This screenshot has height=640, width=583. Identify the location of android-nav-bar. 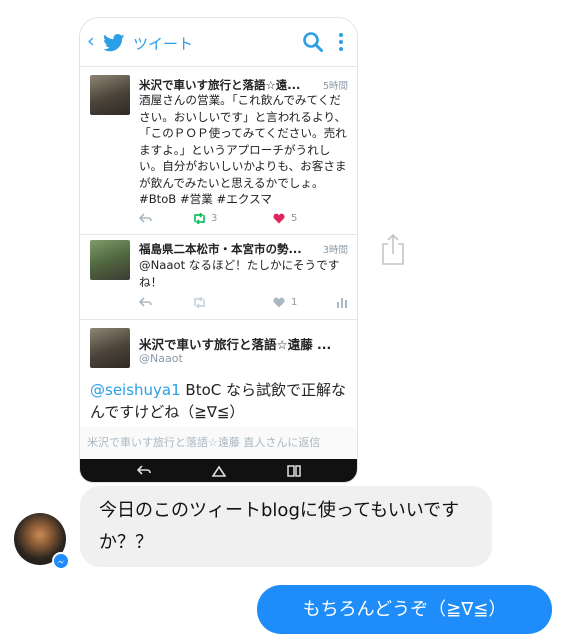
(218, 470).